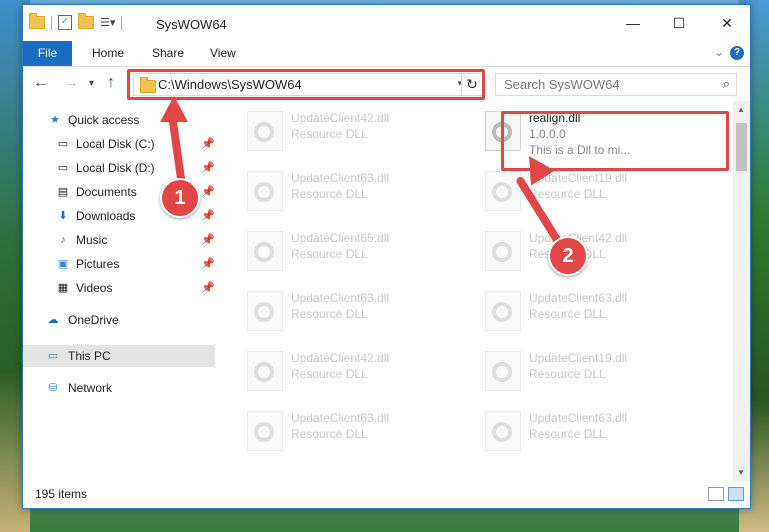  Describe the element at coordinates (386, 494) in the screenshot. I see `status-bar: 195 items` at that location.